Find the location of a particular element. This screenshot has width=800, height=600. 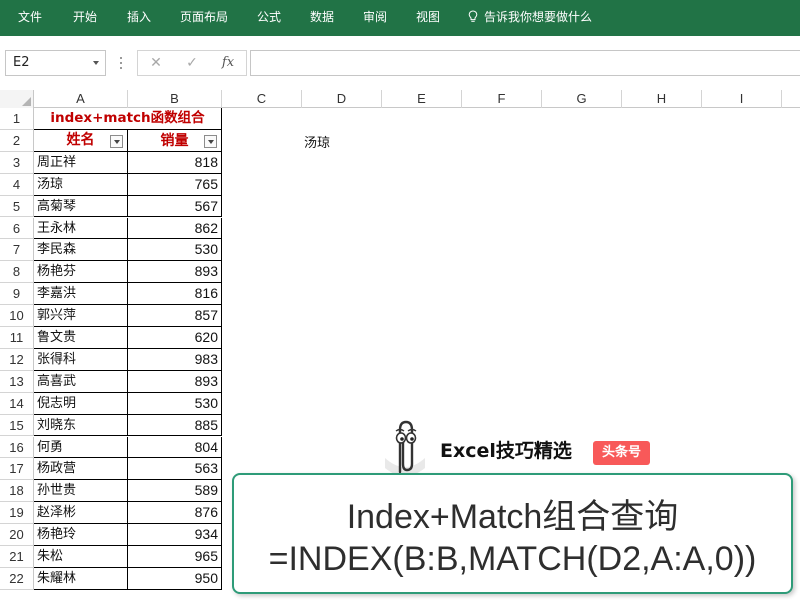

sales-cell: 983 is located at coordinates (175, 359).